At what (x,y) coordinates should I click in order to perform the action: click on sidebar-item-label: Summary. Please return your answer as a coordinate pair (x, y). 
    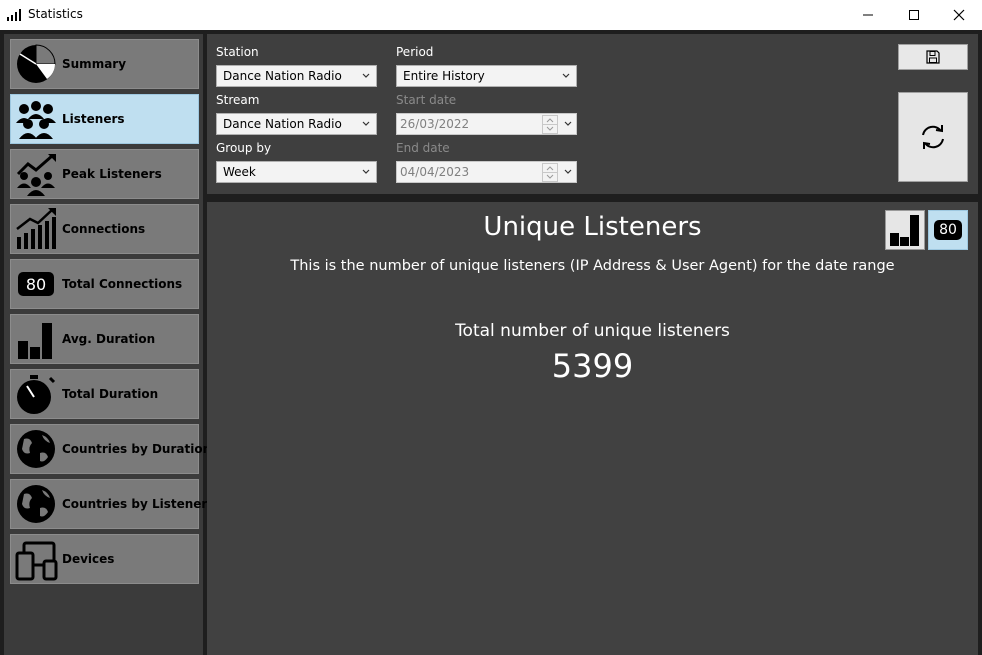
    Looking at the image, I should click on (94, 64).